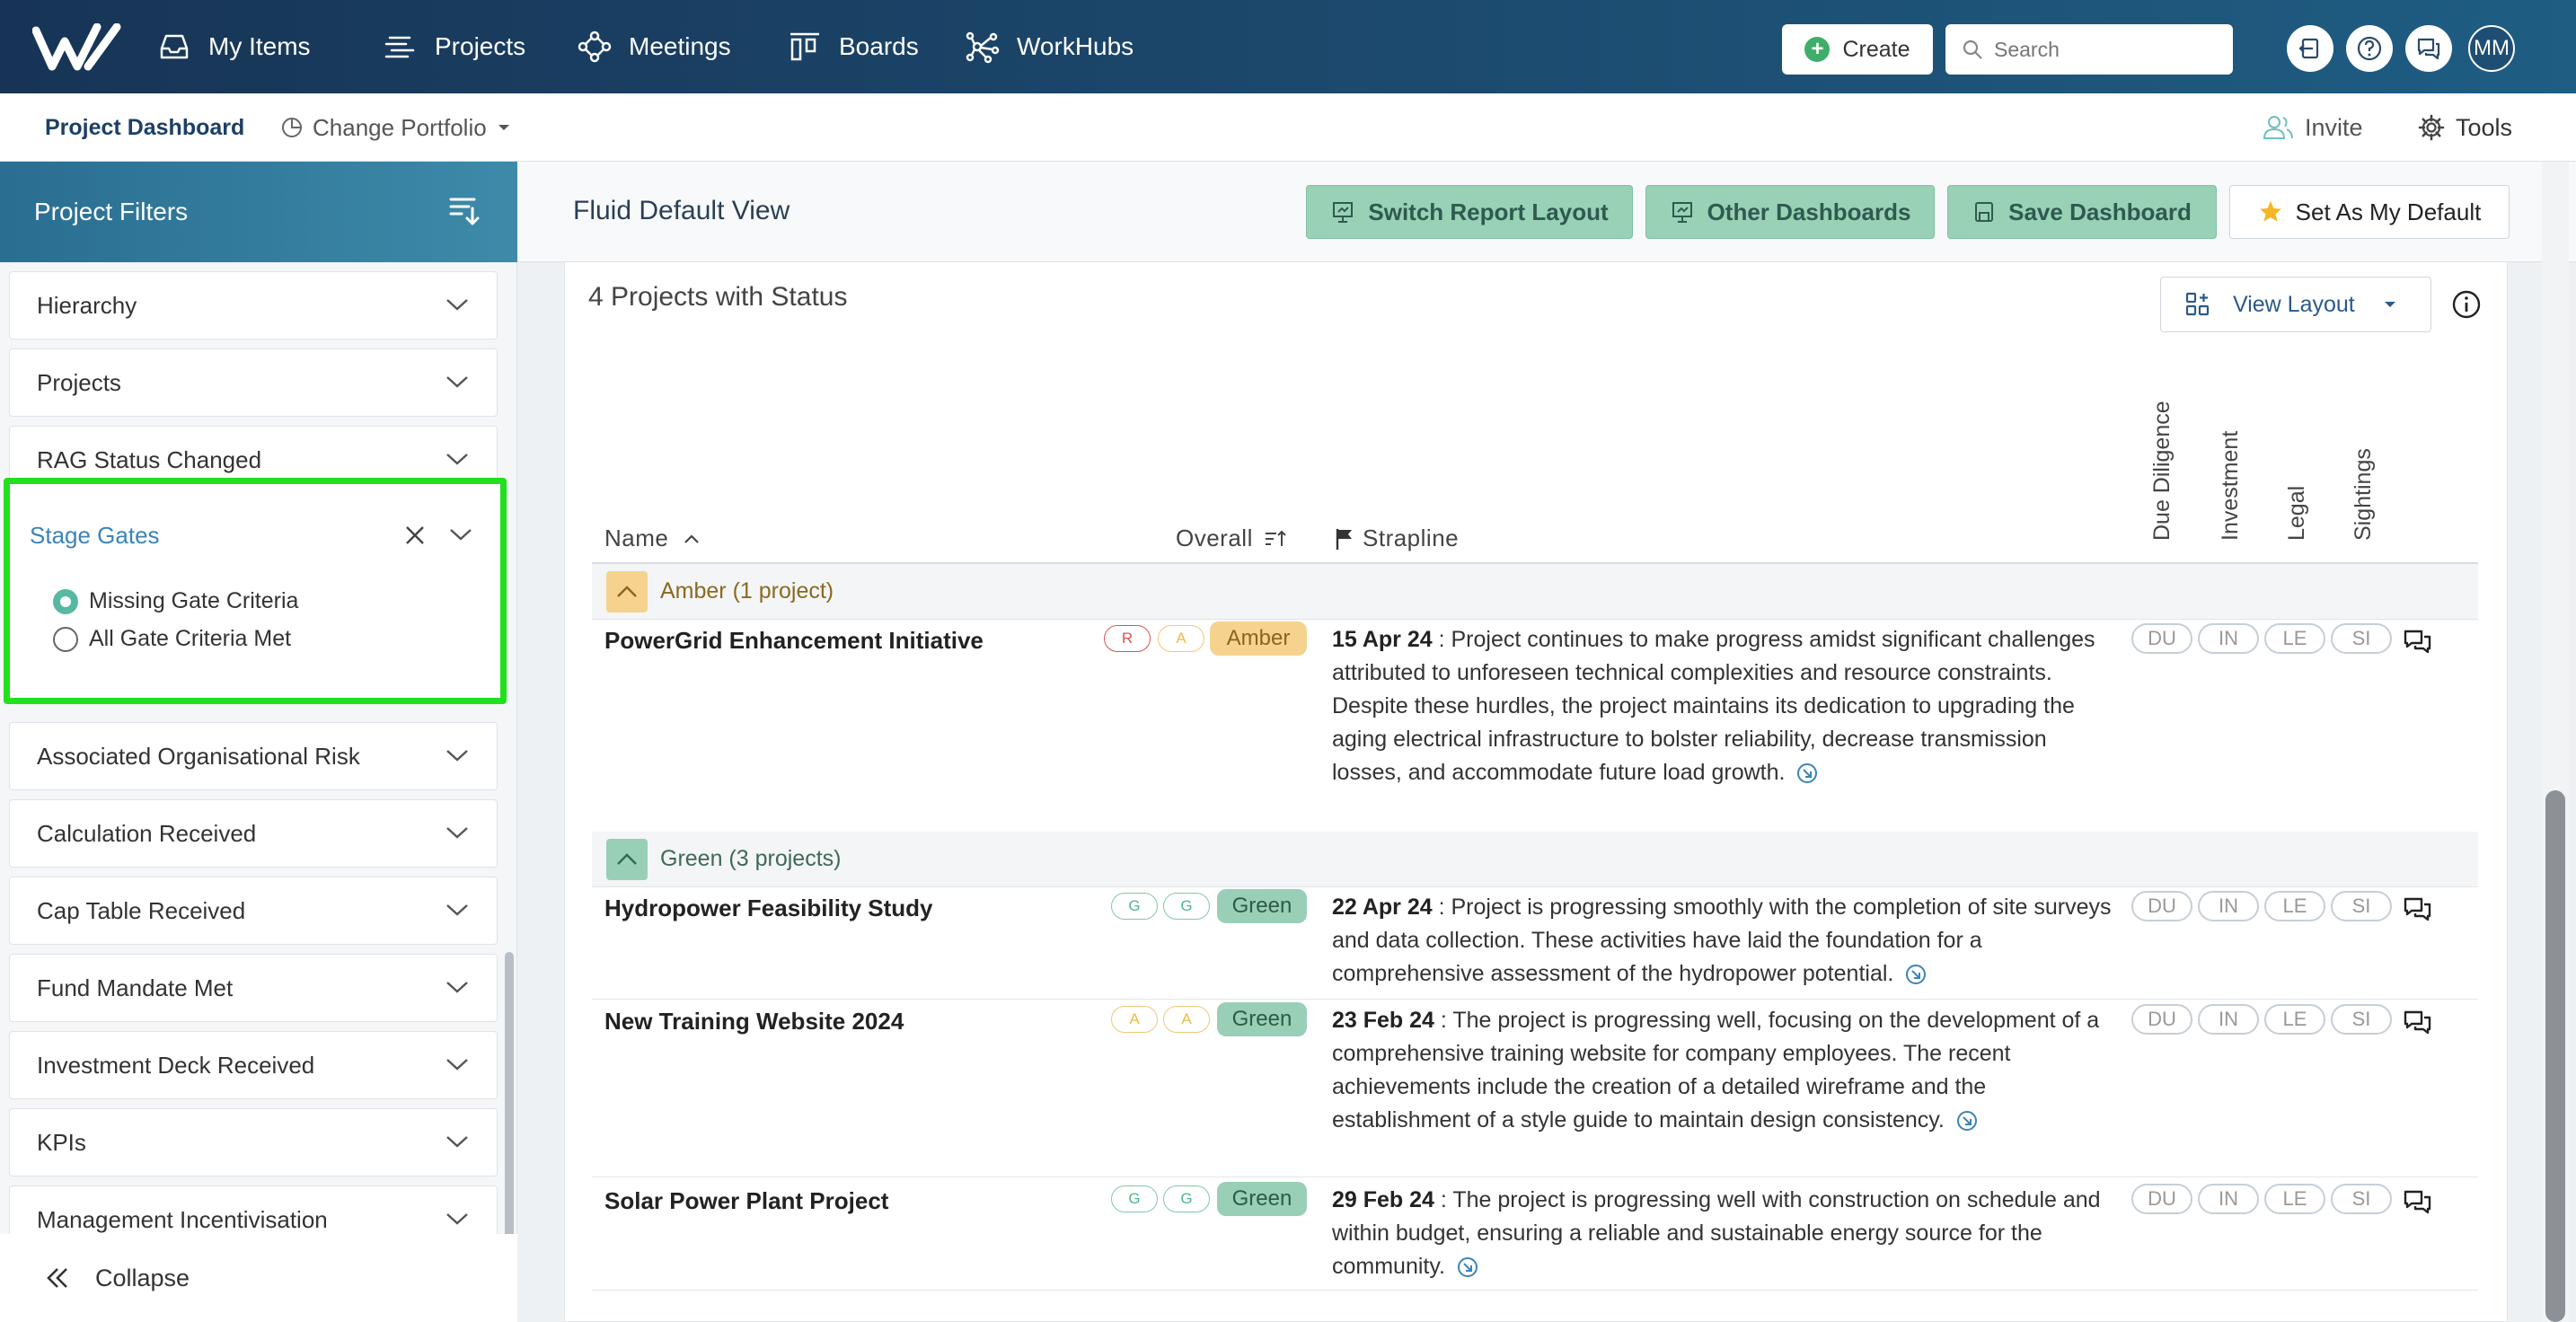 The image size is (2576, 1322). I want to click on search-box, so click(2089, 49).